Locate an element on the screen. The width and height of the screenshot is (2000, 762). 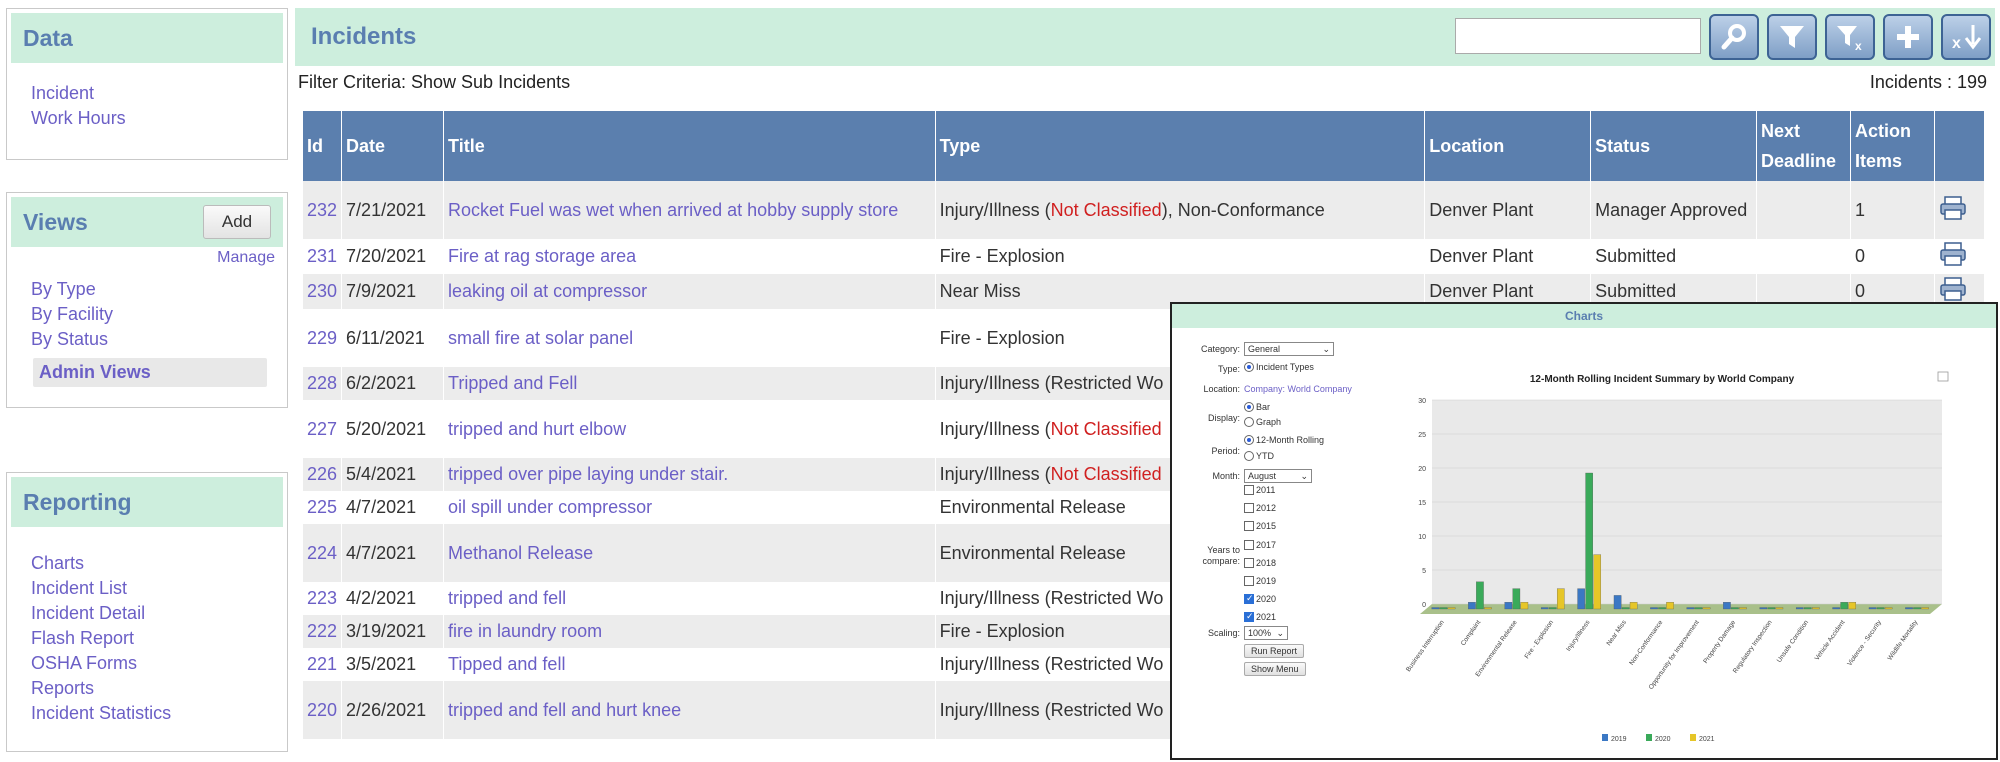
incident-id-link: 230 is located at coordinates (323, 291).